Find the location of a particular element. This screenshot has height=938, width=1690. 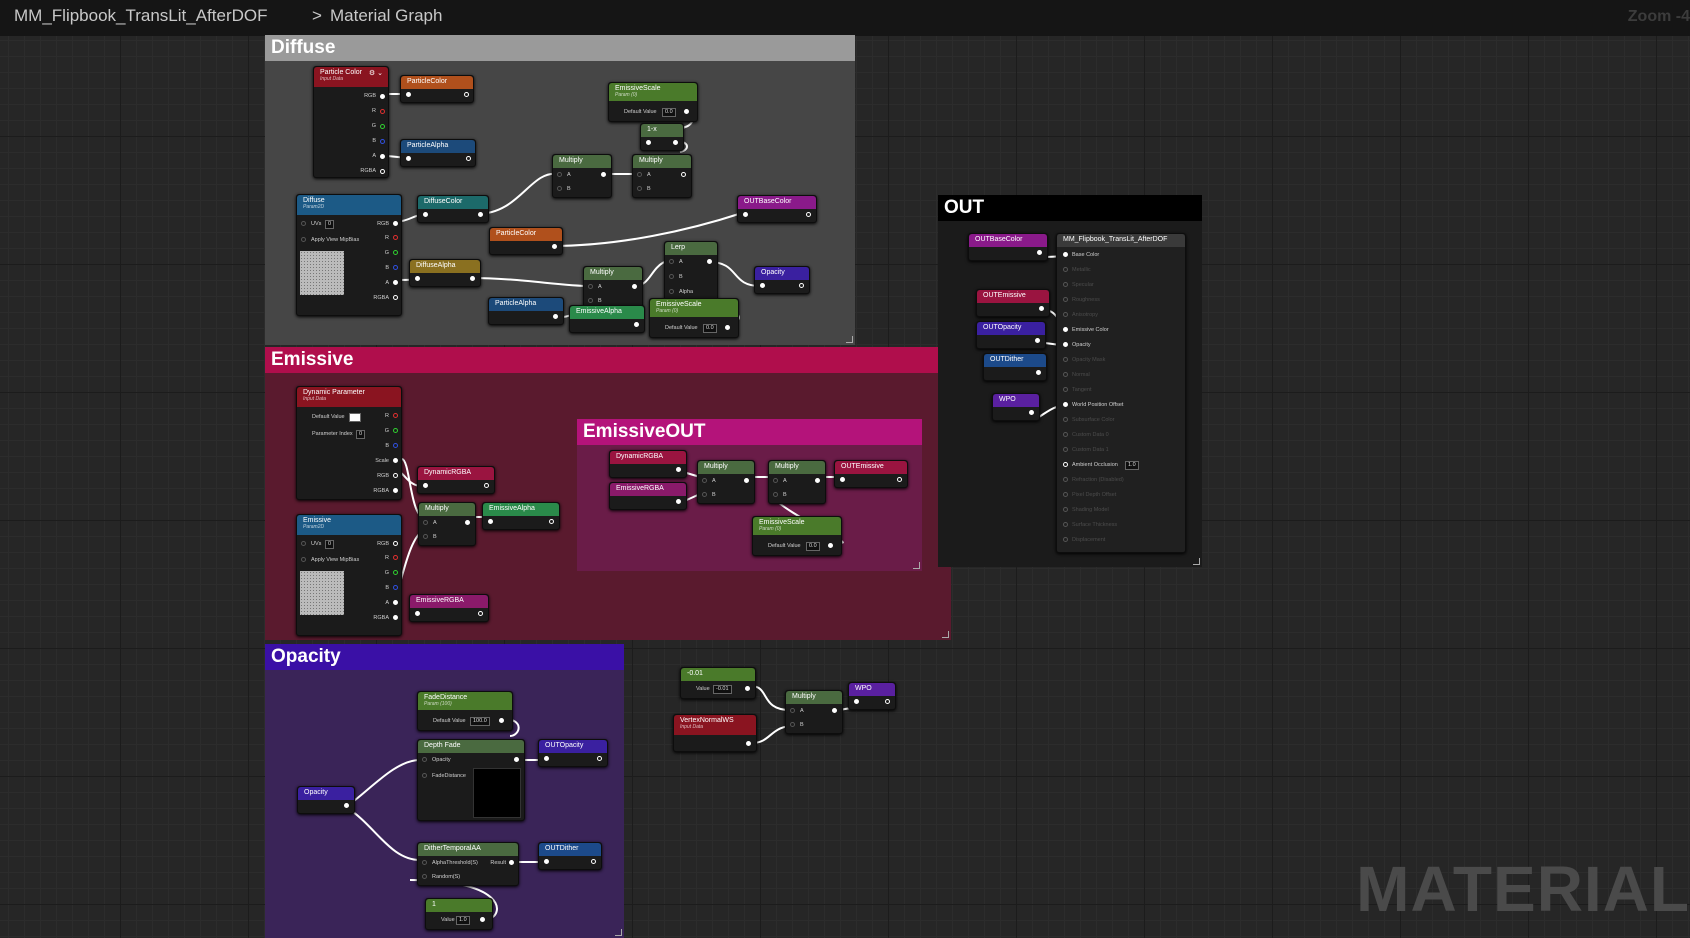

node-header: EmissiveAlpha is located at coordinates (607, 312).